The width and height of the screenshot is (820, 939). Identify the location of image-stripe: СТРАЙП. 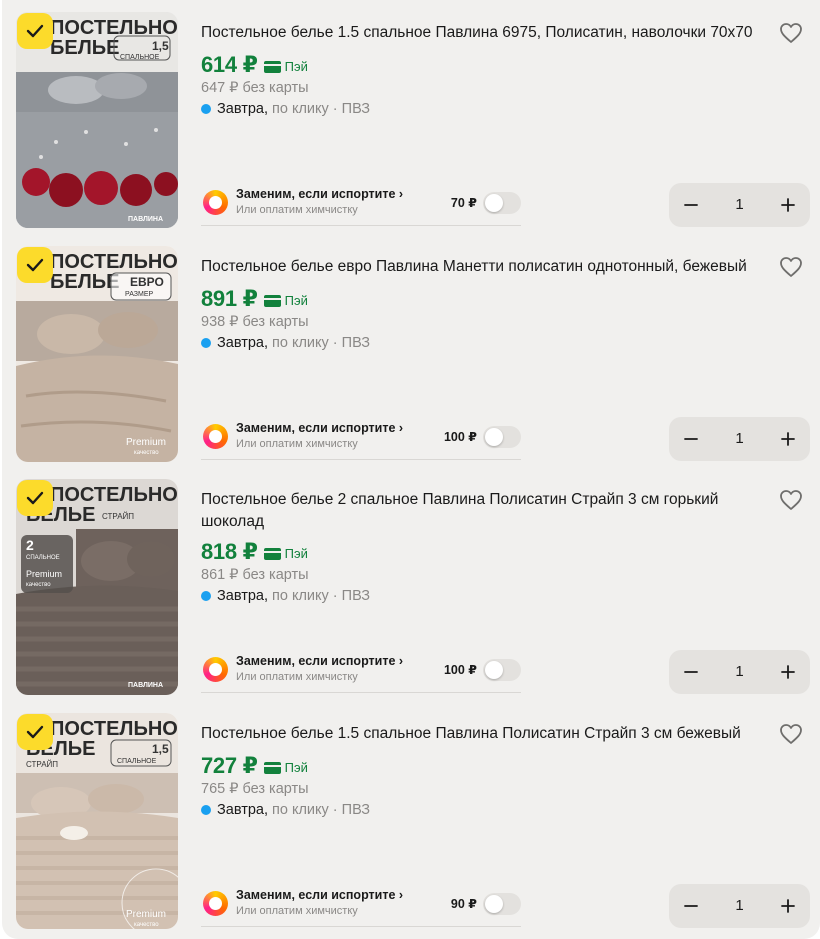
(42, 764).